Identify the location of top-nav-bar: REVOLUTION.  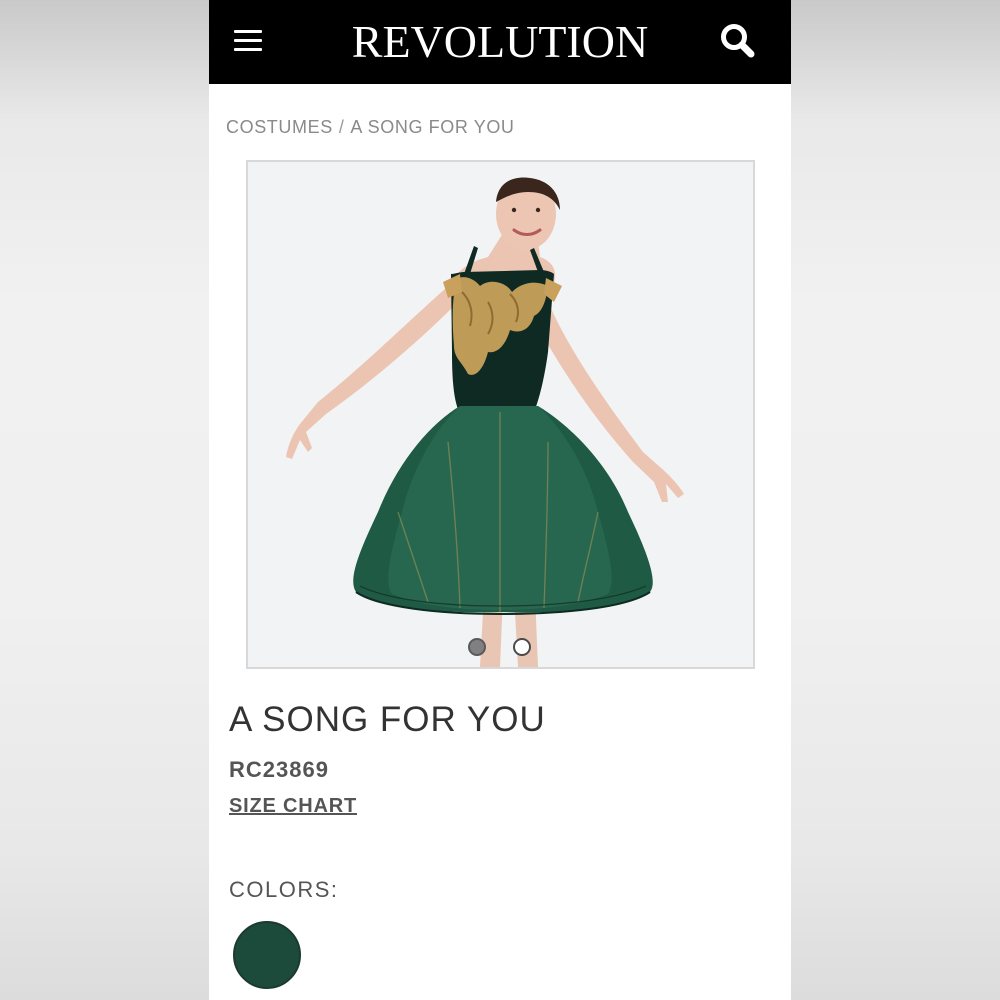
(500, 42).